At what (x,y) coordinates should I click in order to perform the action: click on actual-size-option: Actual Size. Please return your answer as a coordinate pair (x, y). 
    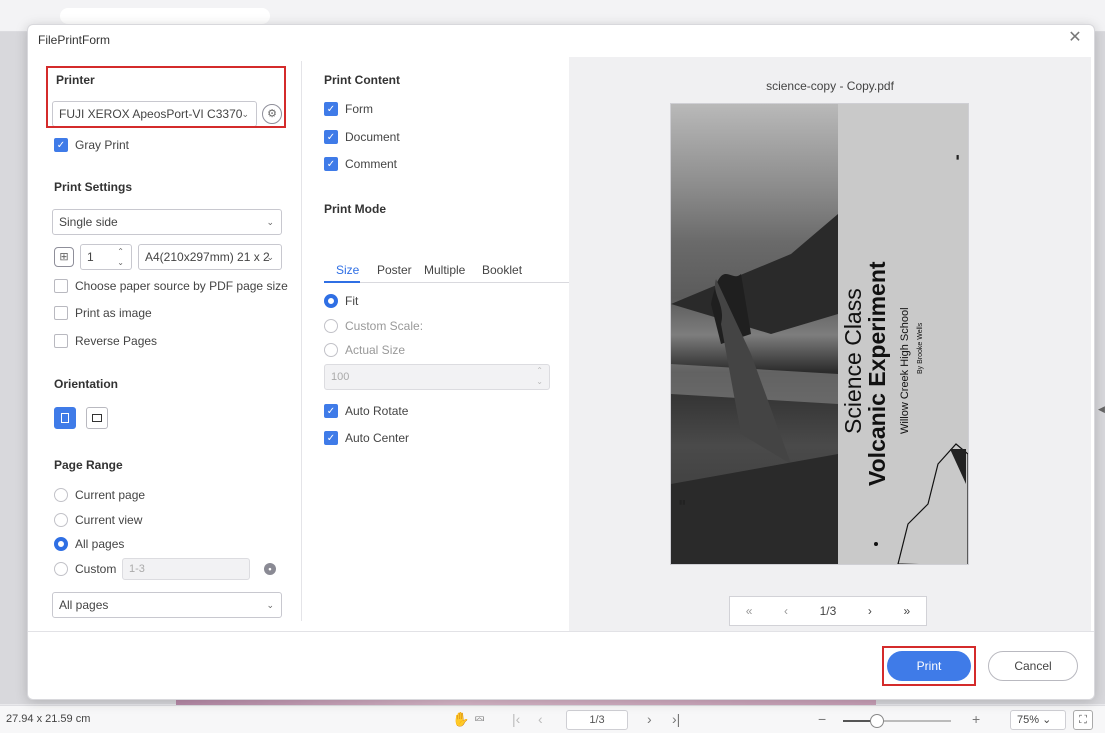
    Looking at the image, I should click on (364, 350).